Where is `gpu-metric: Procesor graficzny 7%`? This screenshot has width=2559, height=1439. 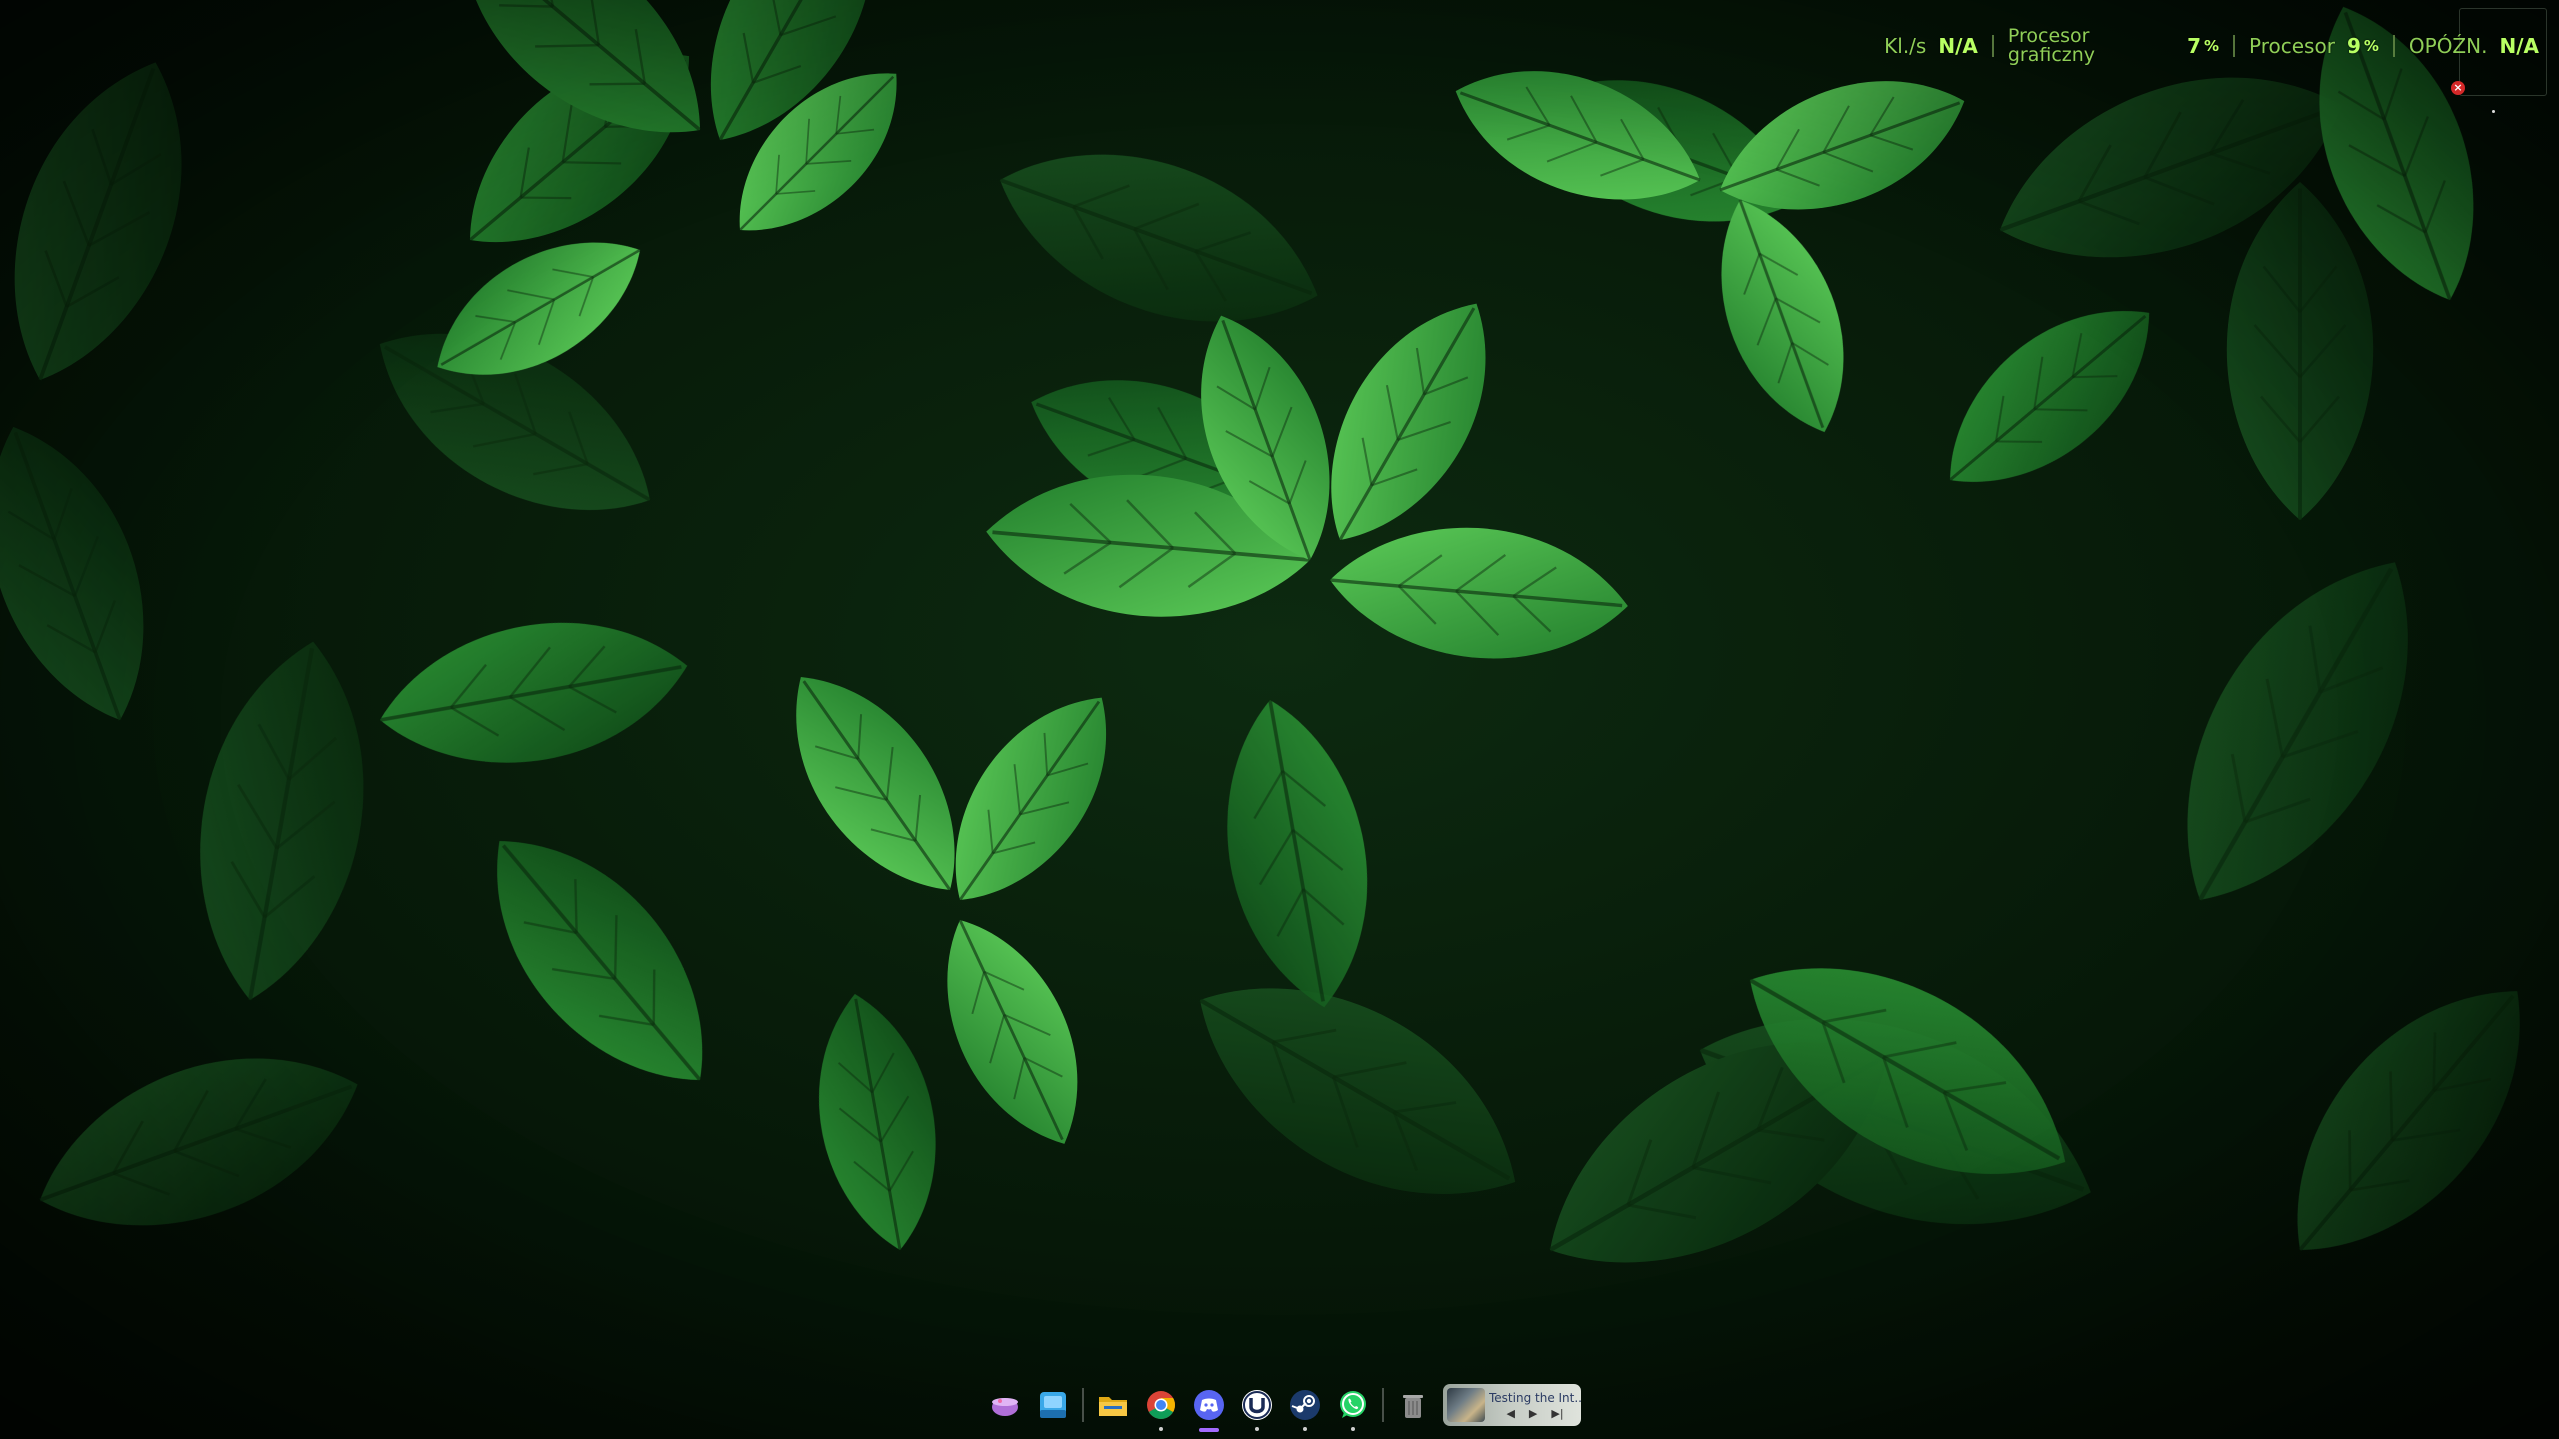
gpu-metric: Procesor graficzny 7% is located at coordinates (2113, 46).